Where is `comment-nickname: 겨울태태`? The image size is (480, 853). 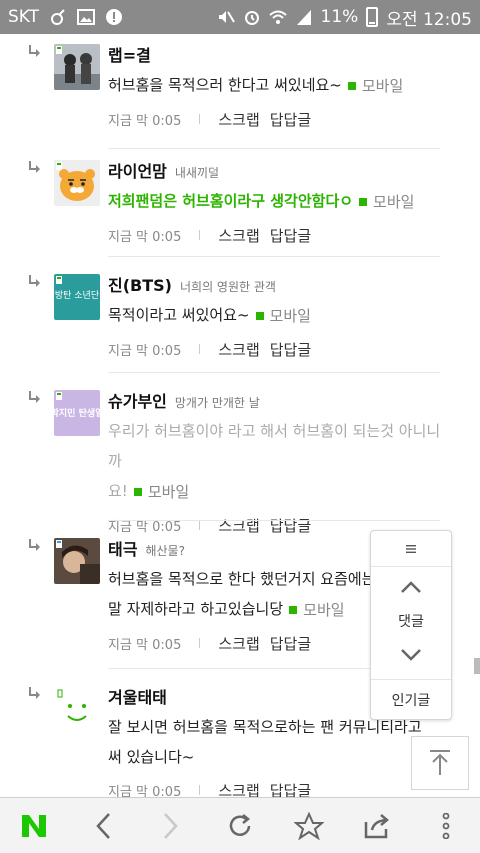
comment-nickname: 겨울태태 is located at coordinates (137, 696).